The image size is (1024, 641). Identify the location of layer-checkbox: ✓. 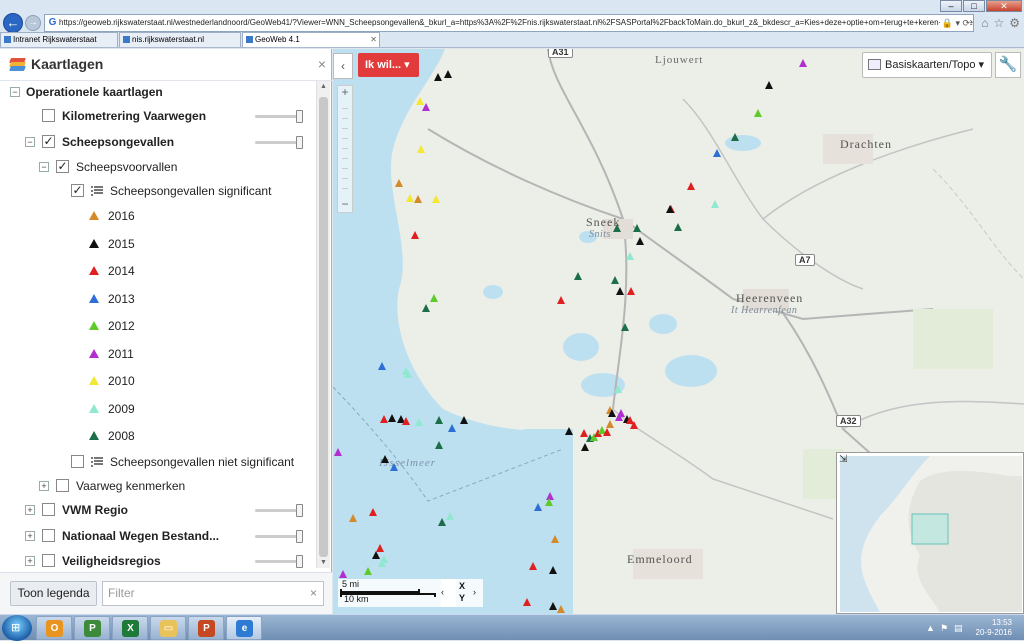
(62, 166).